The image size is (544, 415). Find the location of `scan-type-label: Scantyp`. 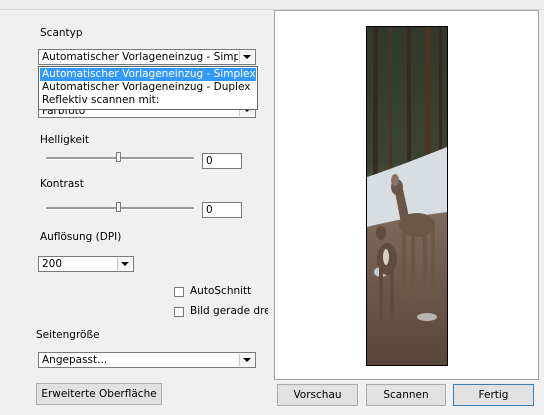

scan-type-label: Scantyp is located at coordinates (61, 33).